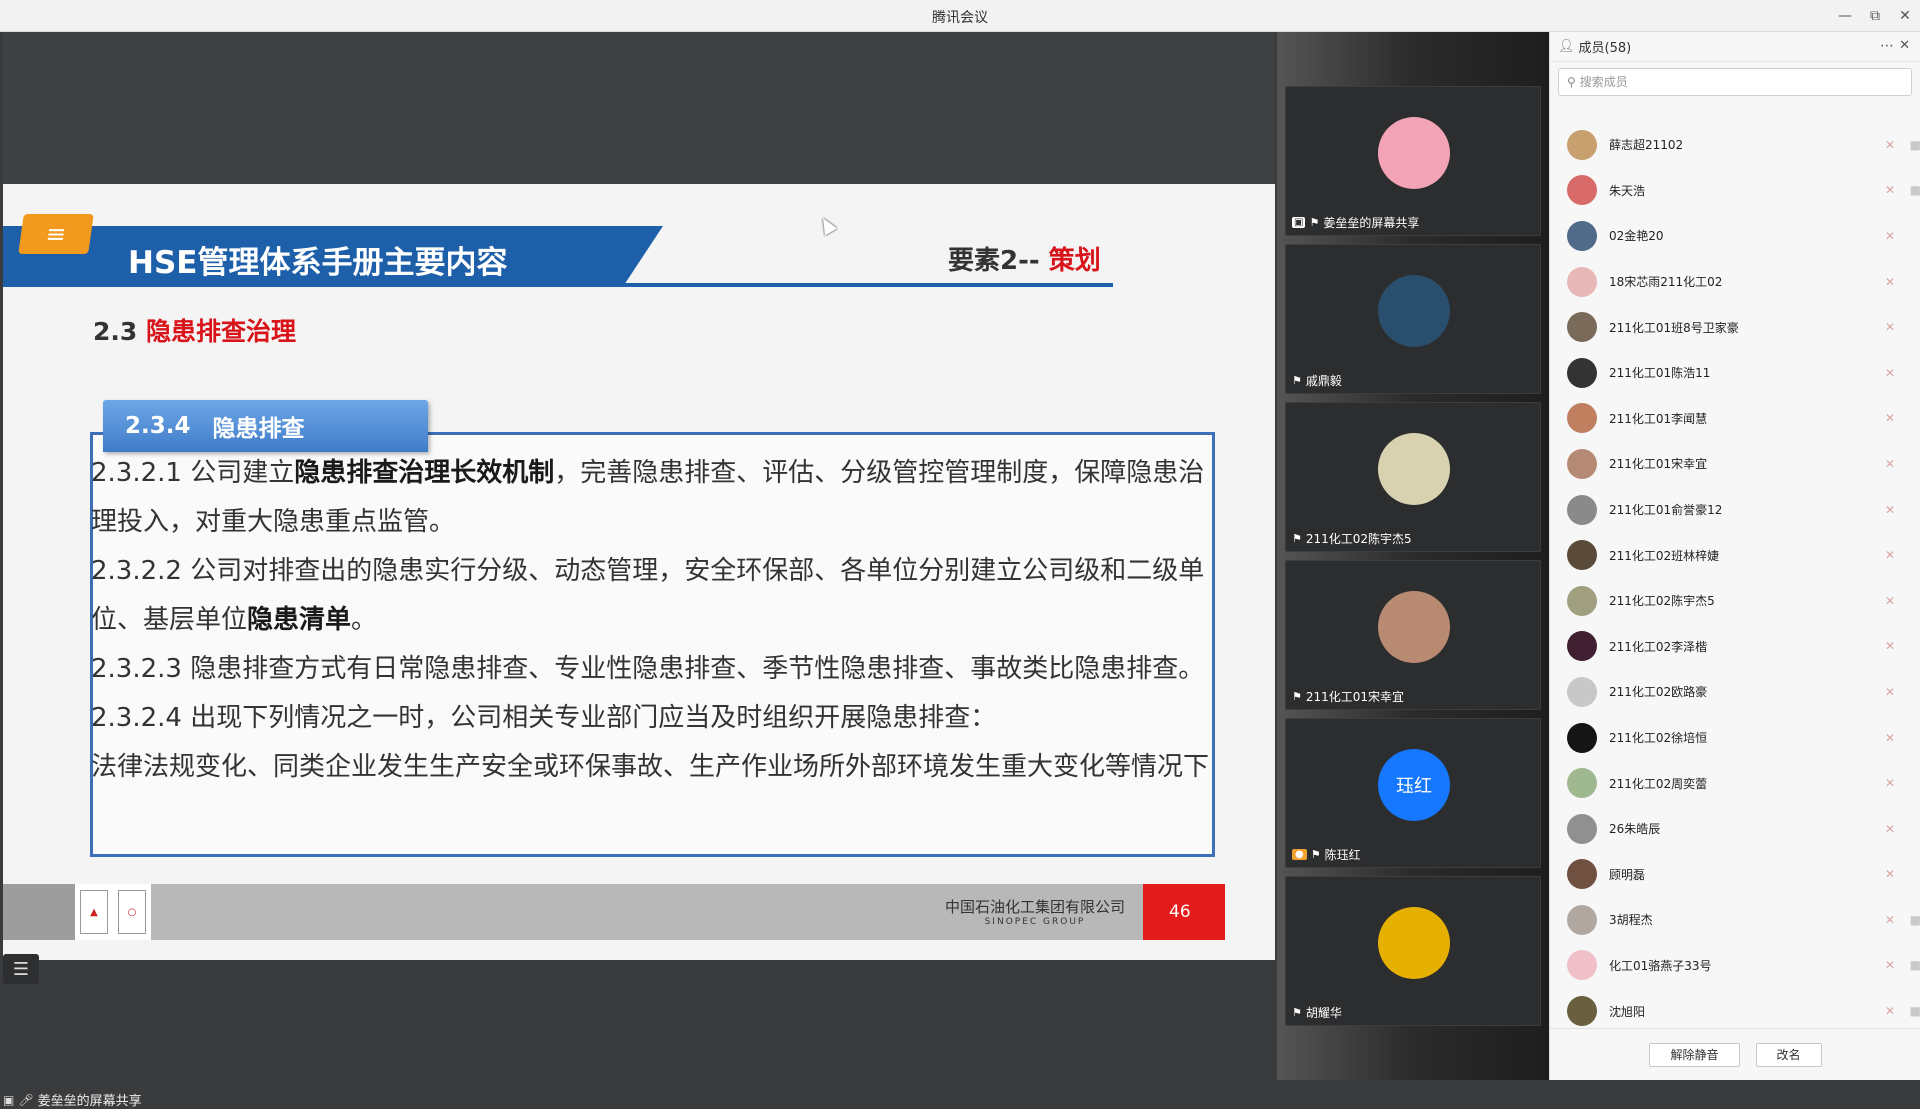 This screenshot has width=1920, height=1109. Describe the element at coordinates (1605, 48) in the screenshot. I see `members-count-title: 成员(58)` at that location.